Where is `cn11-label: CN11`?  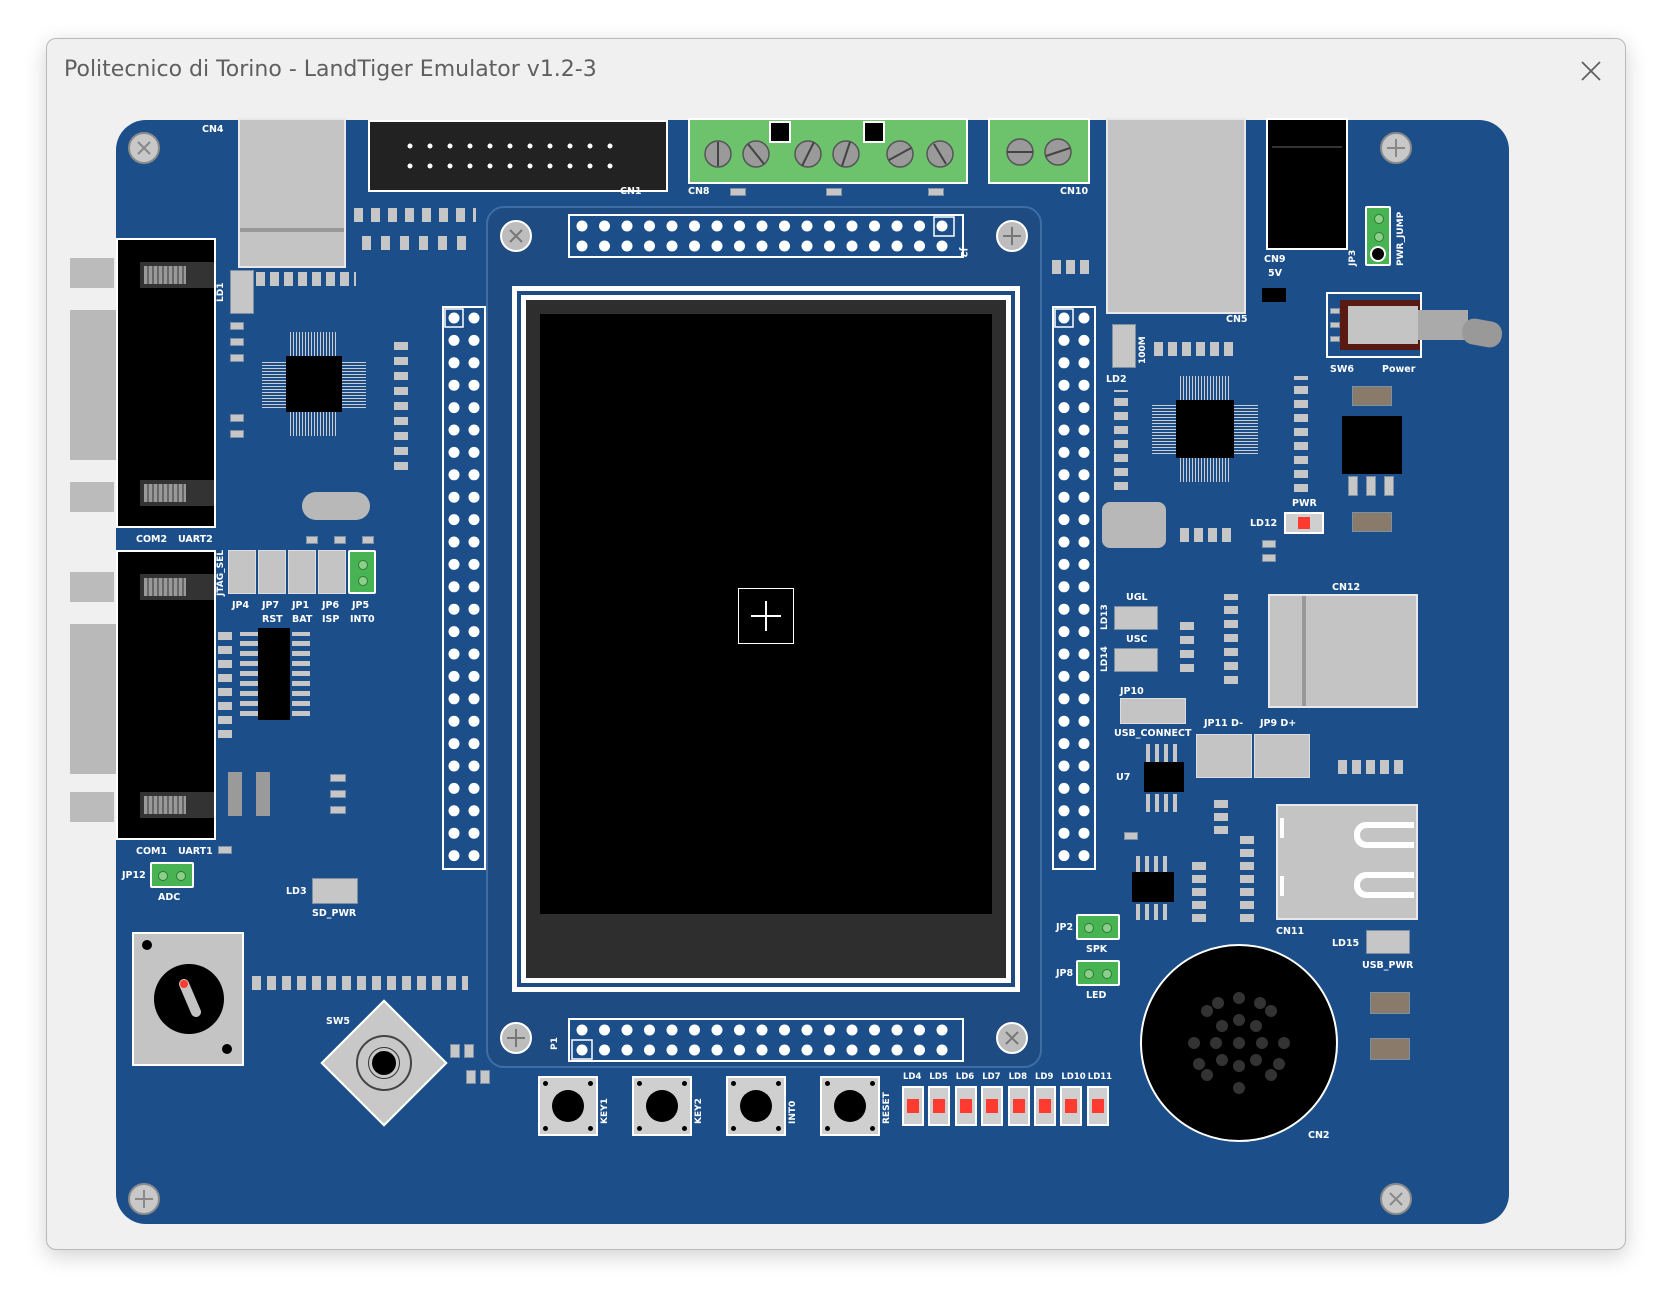 cn11-label: CN11 is located at coordinates (1290, 931).